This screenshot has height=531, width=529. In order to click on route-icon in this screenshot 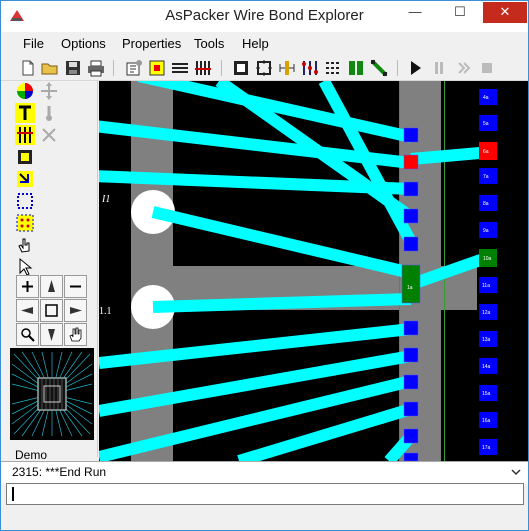, I will do `click(379, 68)`.